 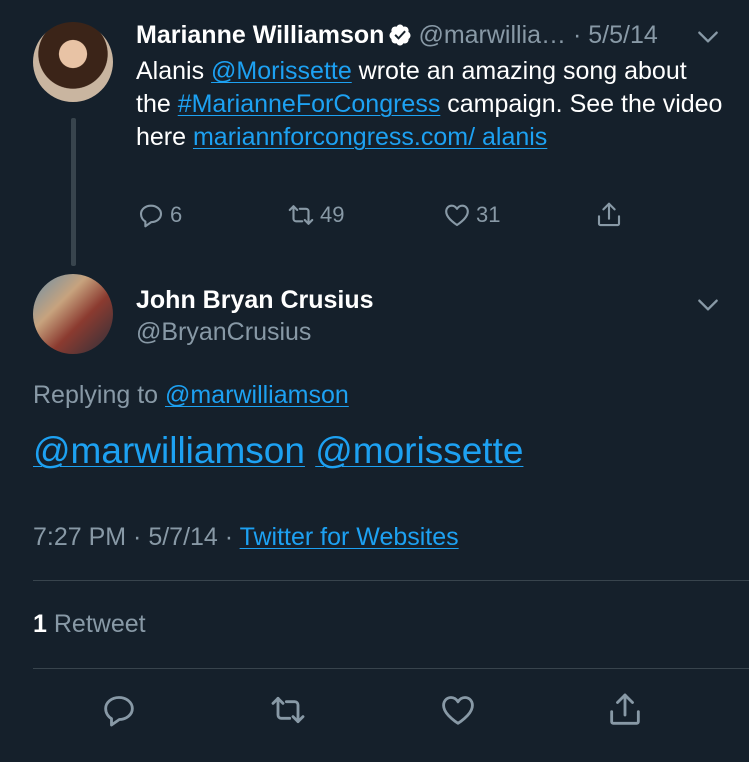 What do you see at coordinates (315, 215) in the screenshot?
I see `retweet-button: 49` at bounding box center [315, 215].